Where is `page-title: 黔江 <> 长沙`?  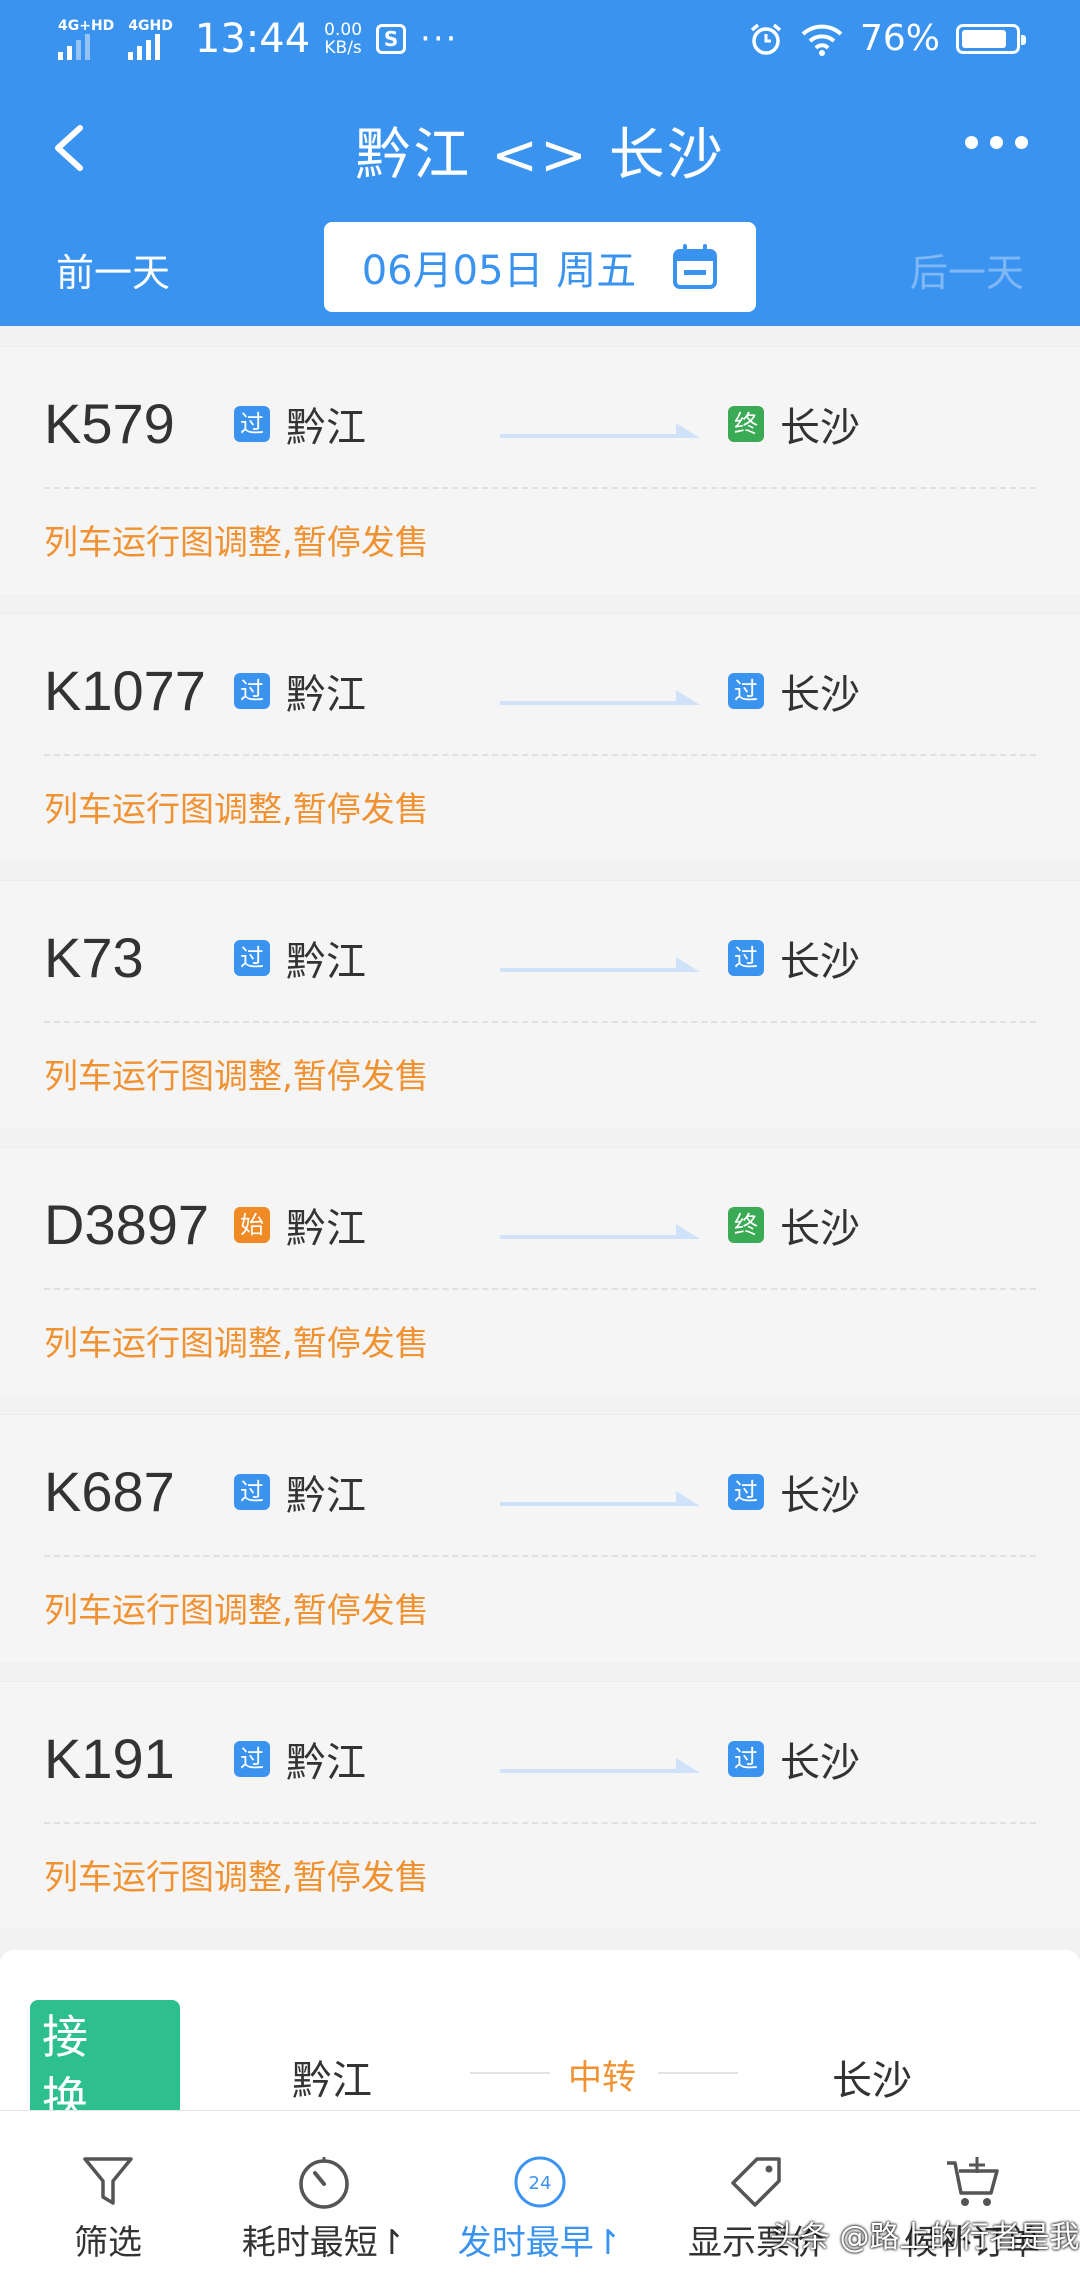 page-title: 黔江 <> 长沙 is located at coordinates (540, 155).